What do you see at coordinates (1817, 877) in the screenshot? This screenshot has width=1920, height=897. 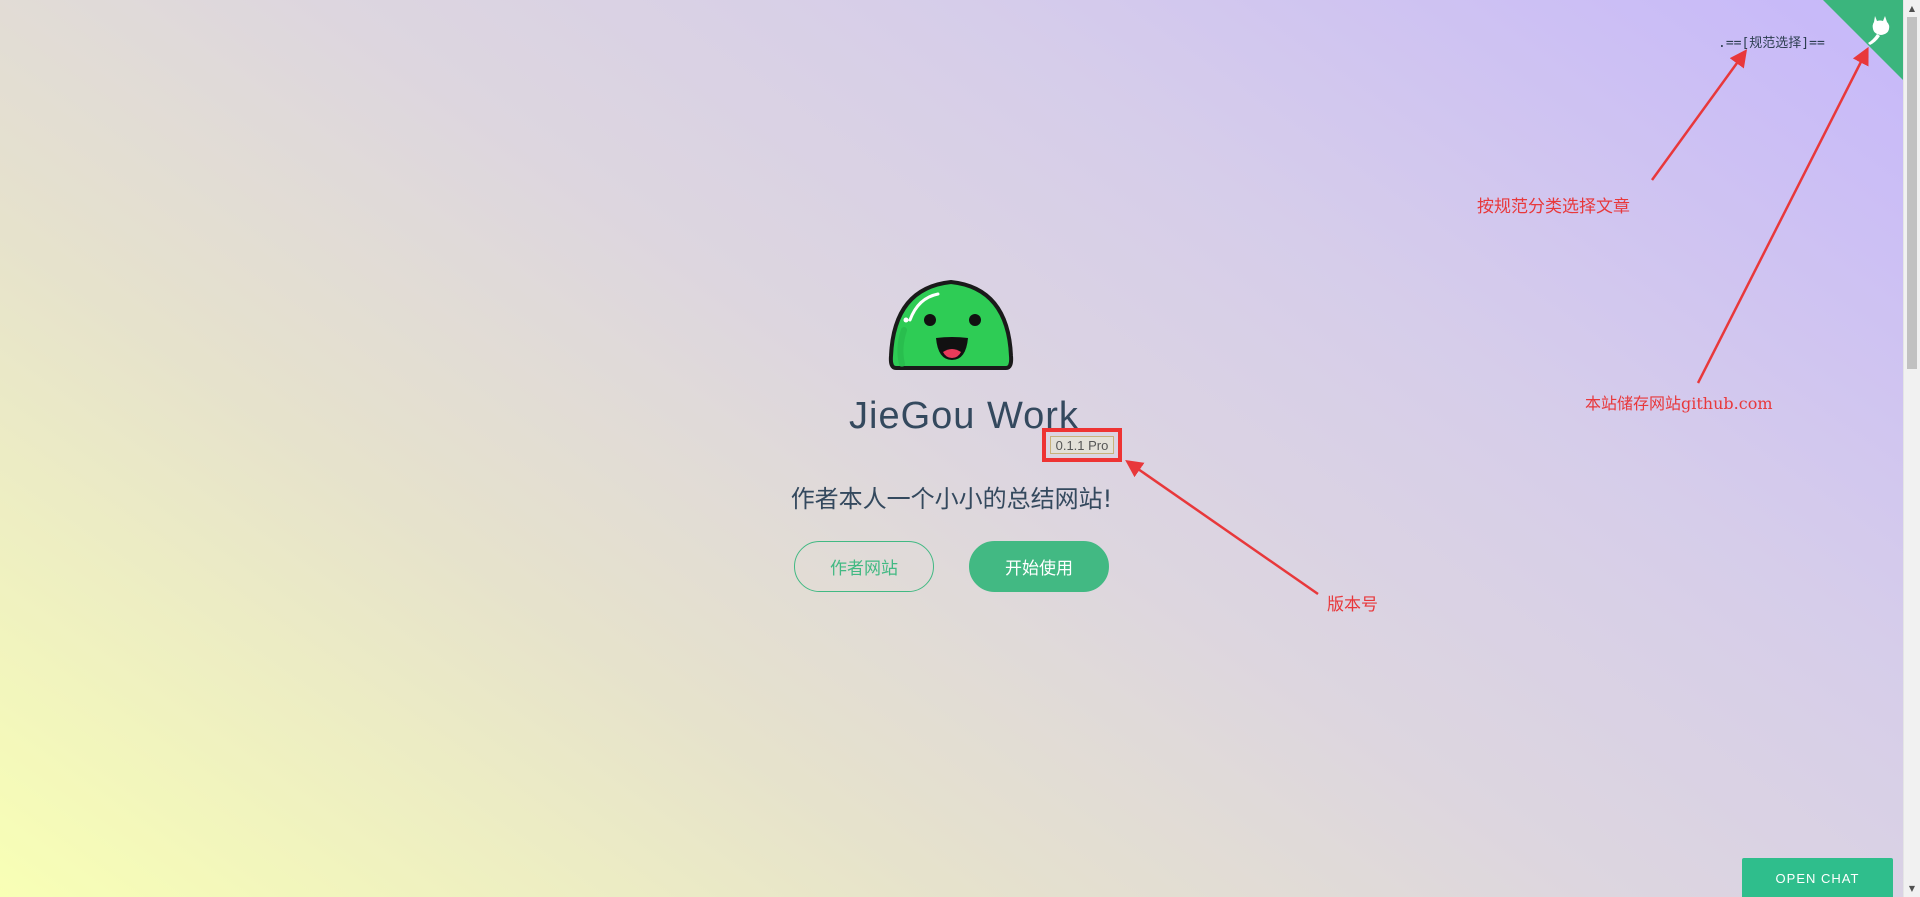 I see `open-chat-button: OPEN CHAT` at bounding box center [1817, 877].